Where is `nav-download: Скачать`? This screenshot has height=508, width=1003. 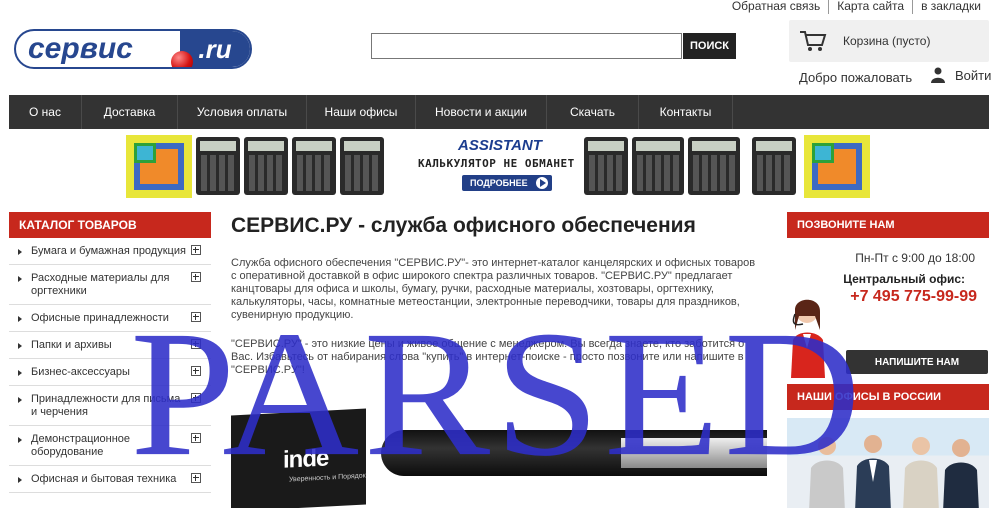
nav-download: Скачать is located at coordinates (593, 112).